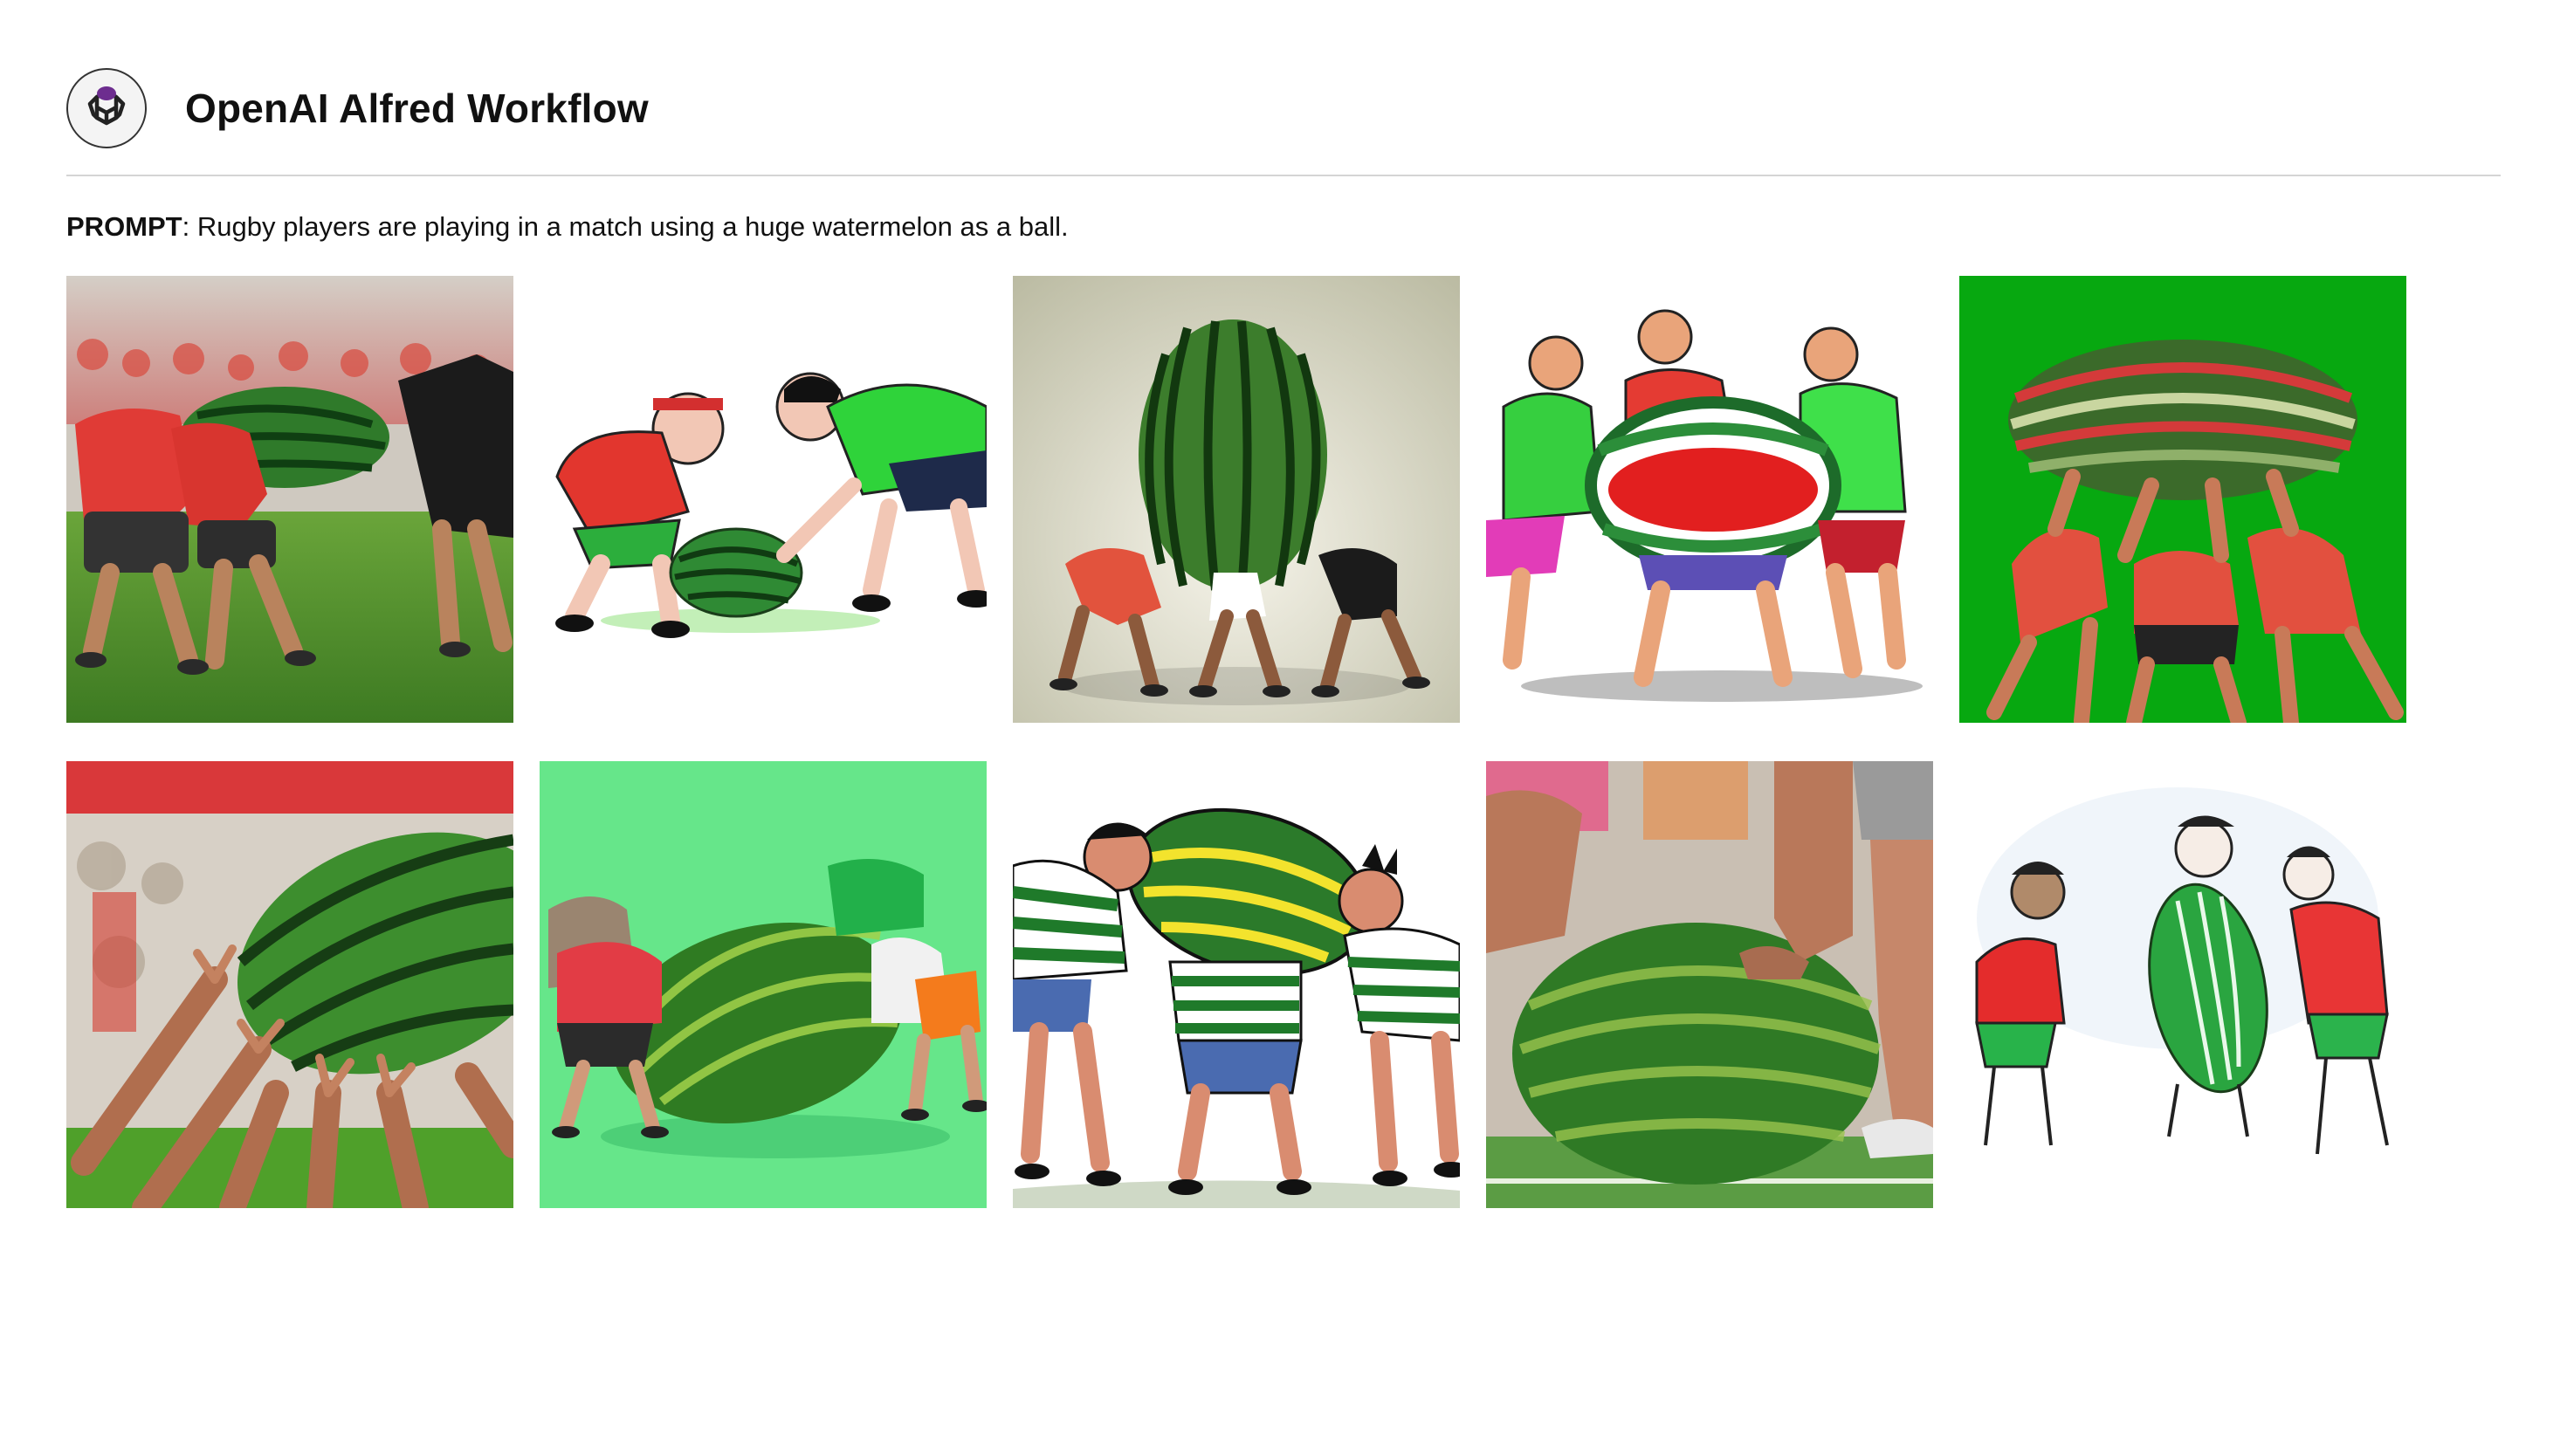  I want to click on image-5-art, so click(2182, 499).